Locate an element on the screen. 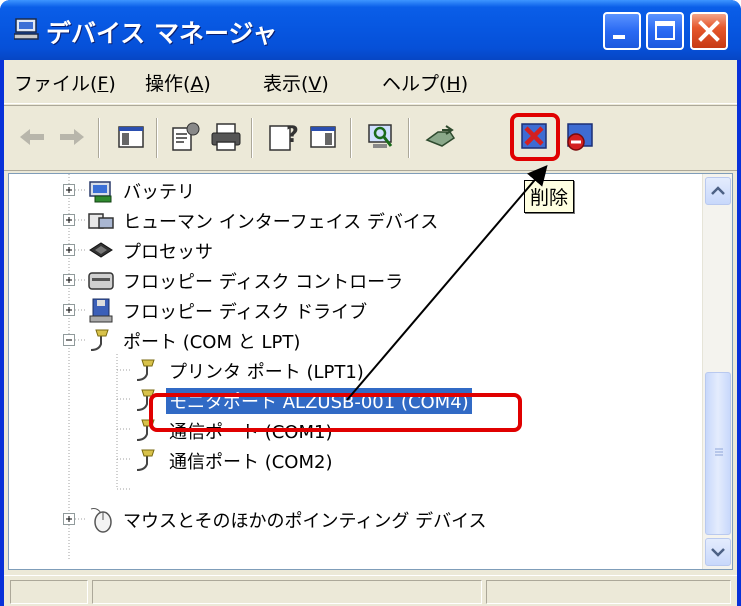  chevron-down-icon is located at coordinates (718, 552).